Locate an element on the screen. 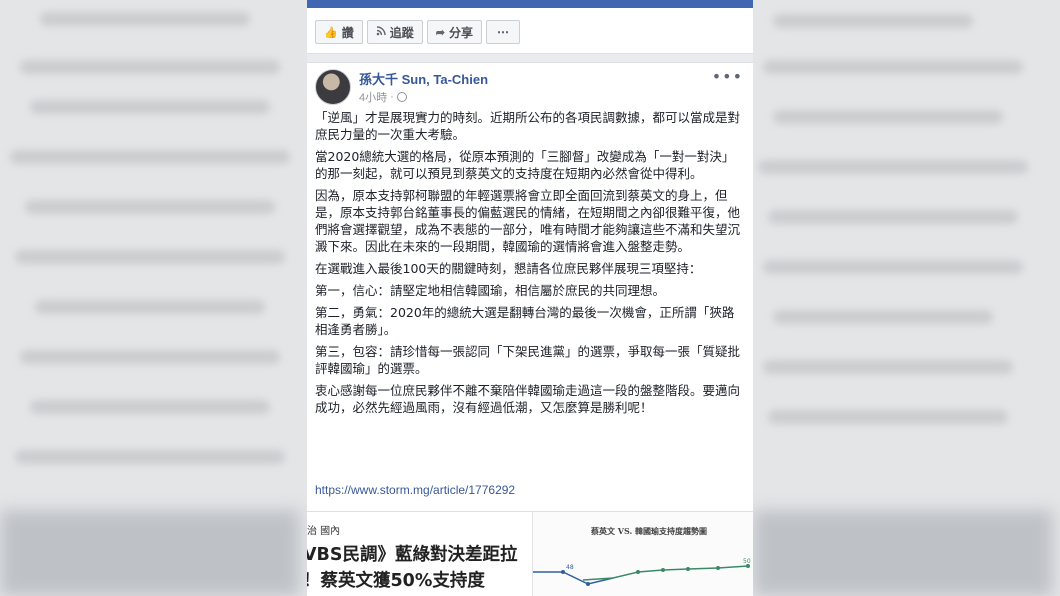 The height and width of the screenshot is (596, 1060). preview-chart-graphic: 48 50 is located at coordinates (642, 572).